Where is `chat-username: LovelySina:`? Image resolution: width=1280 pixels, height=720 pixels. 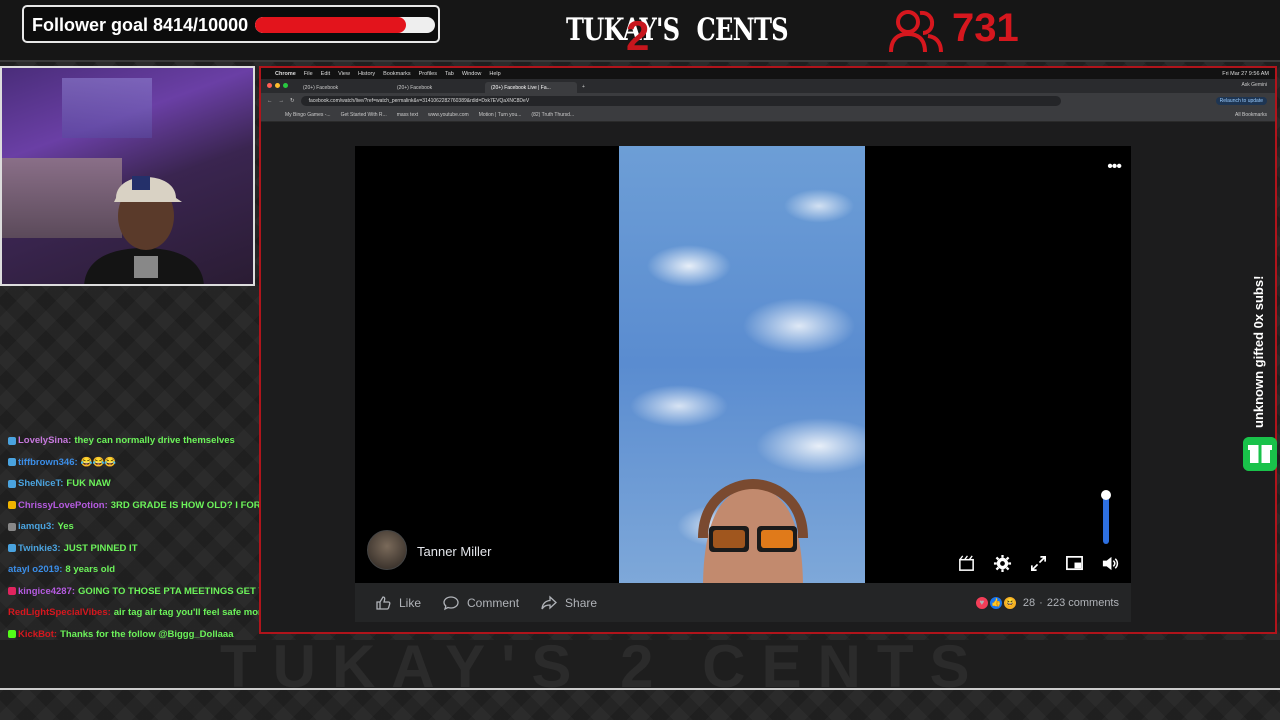 chat-username: LovelySina: is located at coordinates (44, 440).